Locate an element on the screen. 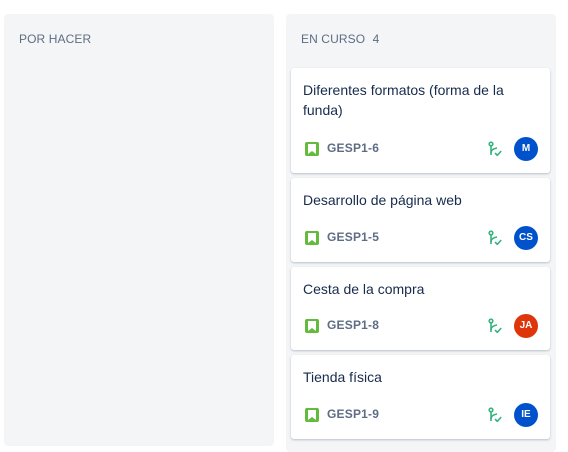 Image resolution: width=568 pixels, height=452 pixels. assignee-avatar: IE is located at coordinates (526, 415).